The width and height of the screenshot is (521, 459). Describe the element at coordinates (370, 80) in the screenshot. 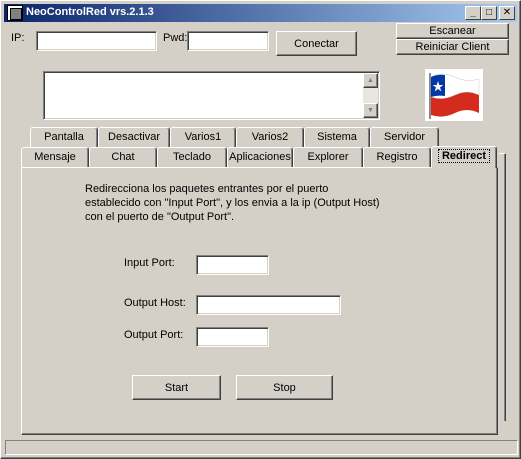

I see `scroll-up-icon: ▲` at that location.